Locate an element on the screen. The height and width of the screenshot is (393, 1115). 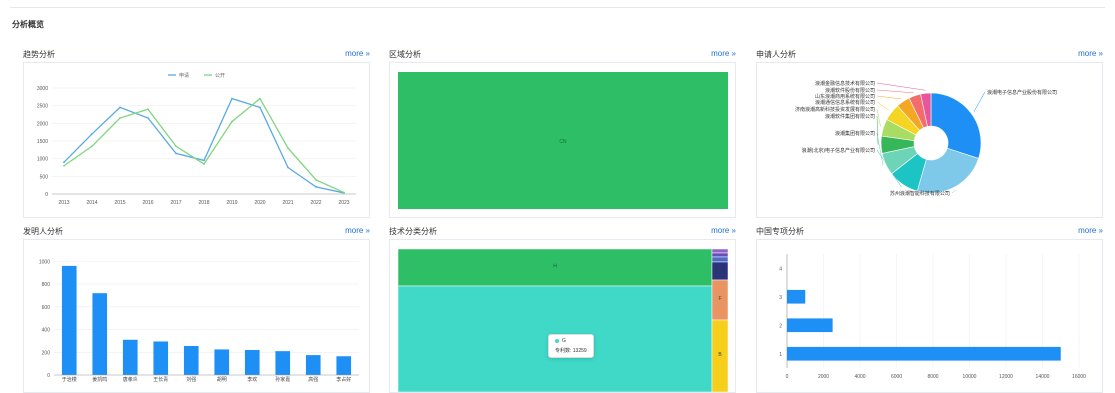
china-xtick-label: 2000 is located at coordinates (823, 377).